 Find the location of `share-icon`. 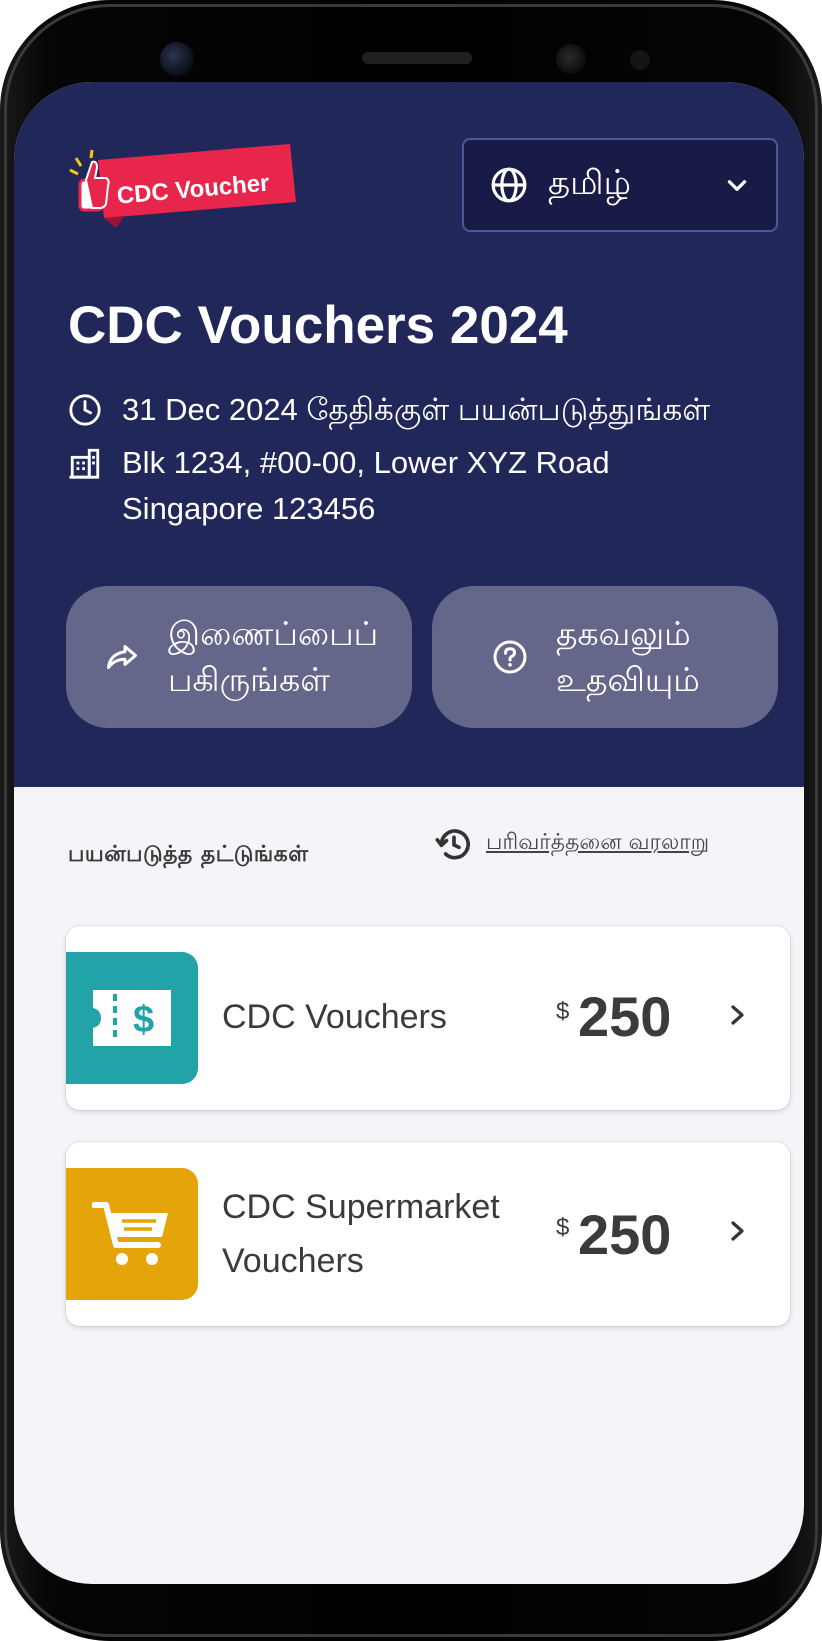

share-icon is located at coordinates (122, 657).